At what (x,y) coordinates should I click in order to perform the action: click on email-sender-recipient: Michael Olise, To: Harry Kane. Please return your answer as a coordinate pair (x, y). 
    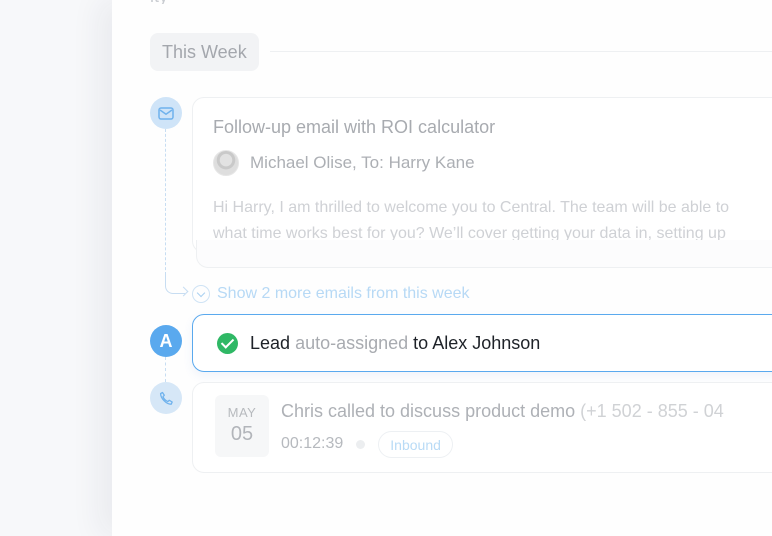
    Looking at the image, I should click on (362, 162).